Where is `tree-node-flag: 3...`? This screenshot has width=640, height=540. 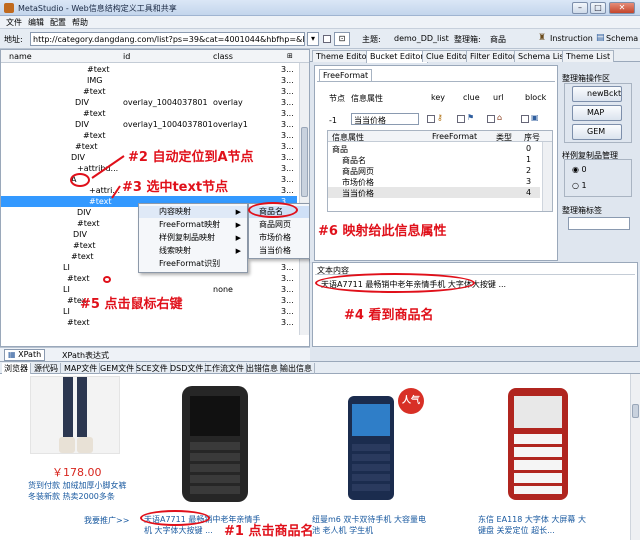
tree-node-flag: 3... is located at coordinates (287, 267).